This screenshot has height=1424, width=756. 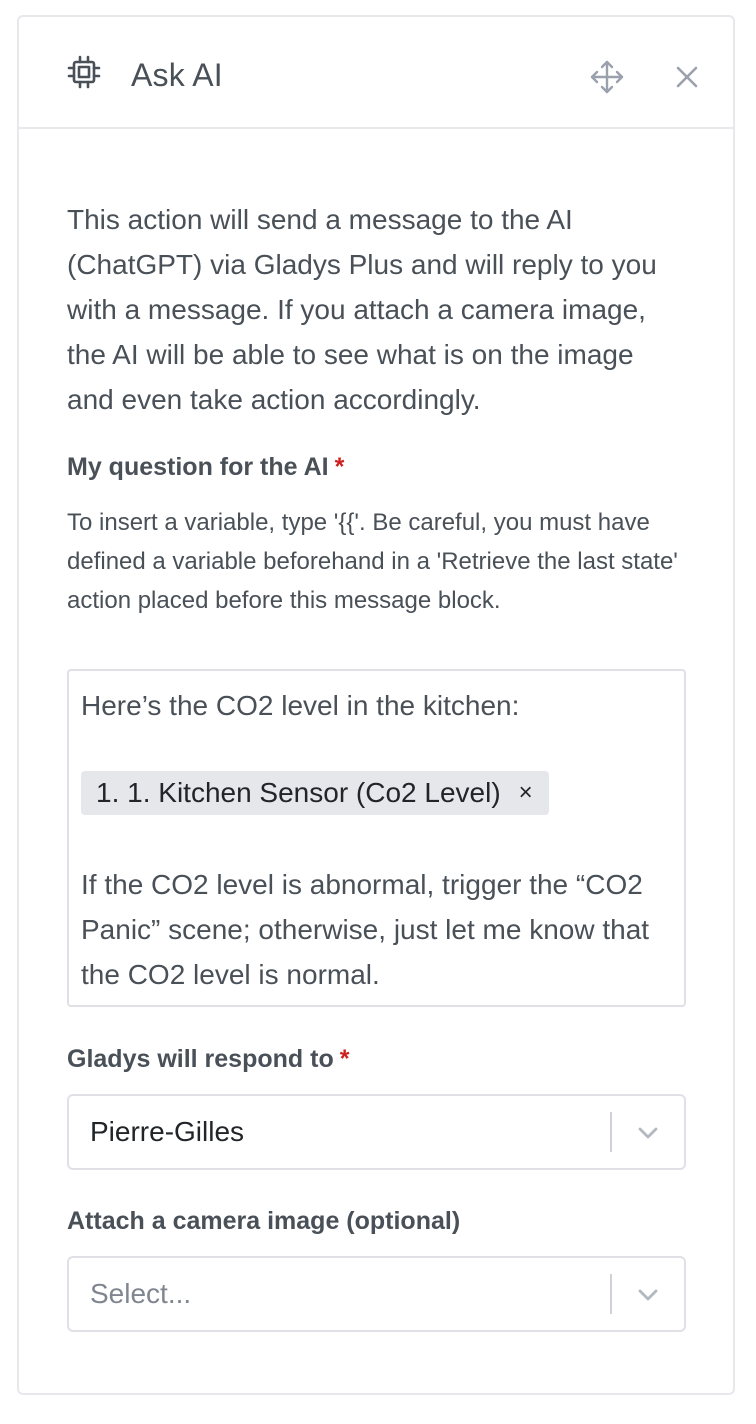 I want to click on close-icon, so click(x=687, y=77).